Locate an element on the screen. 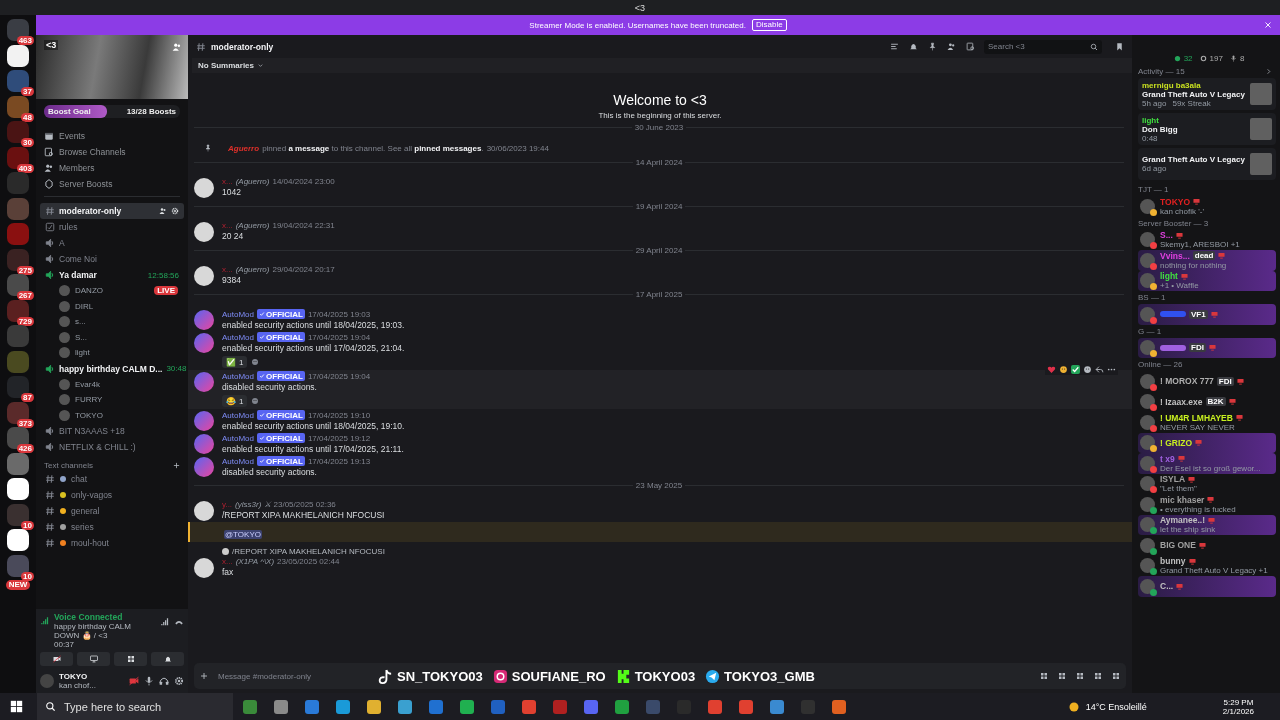 The height and width of the screenshot is (720, 1280). camera-off-icon is located at coordinates (134, 681).